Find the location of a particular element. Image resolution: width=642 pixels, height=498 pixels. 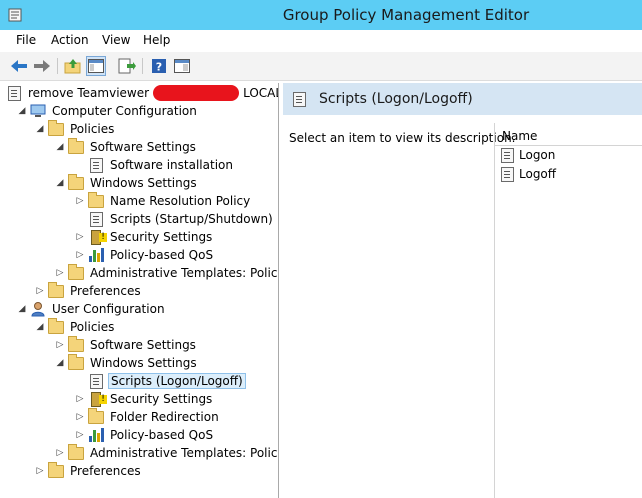

forward-arrow-icon is located at coordinates (42, 66).